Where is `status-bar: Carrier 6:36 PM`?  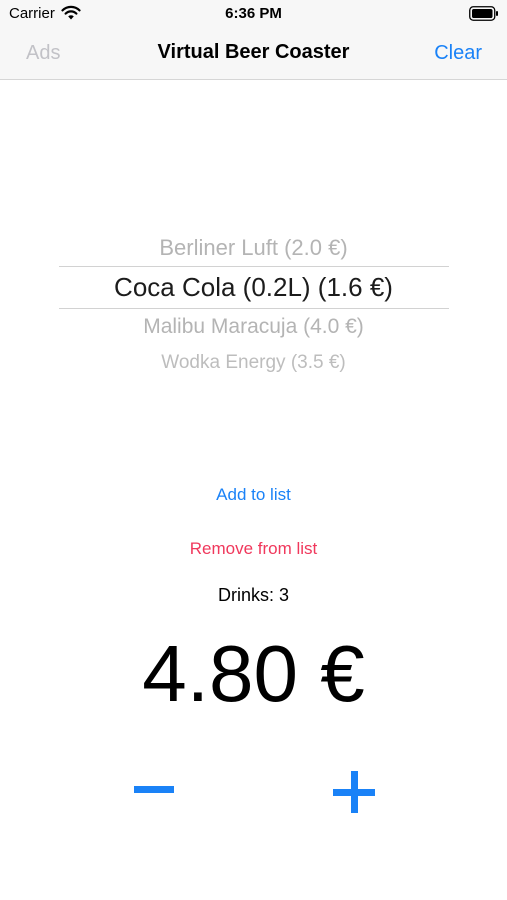 status-bar: Carrier 6:36 PM is located at coordinates (253, 14).